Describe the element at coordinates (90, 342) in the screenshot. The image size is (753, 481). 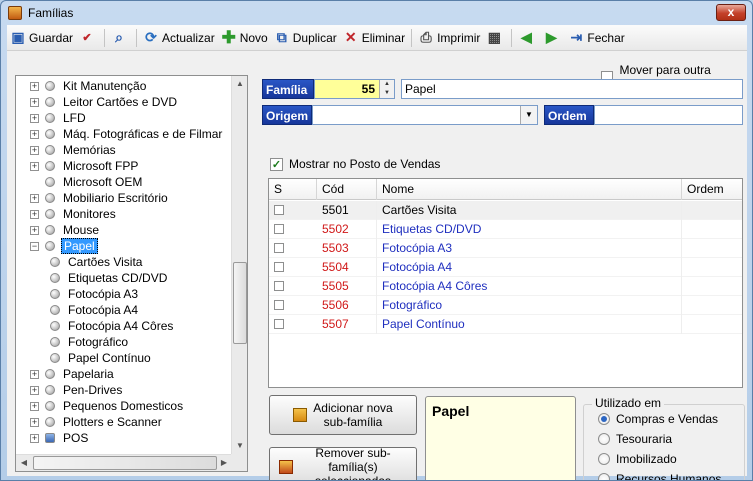
I see `tree-item: Fotográfico` at that location.